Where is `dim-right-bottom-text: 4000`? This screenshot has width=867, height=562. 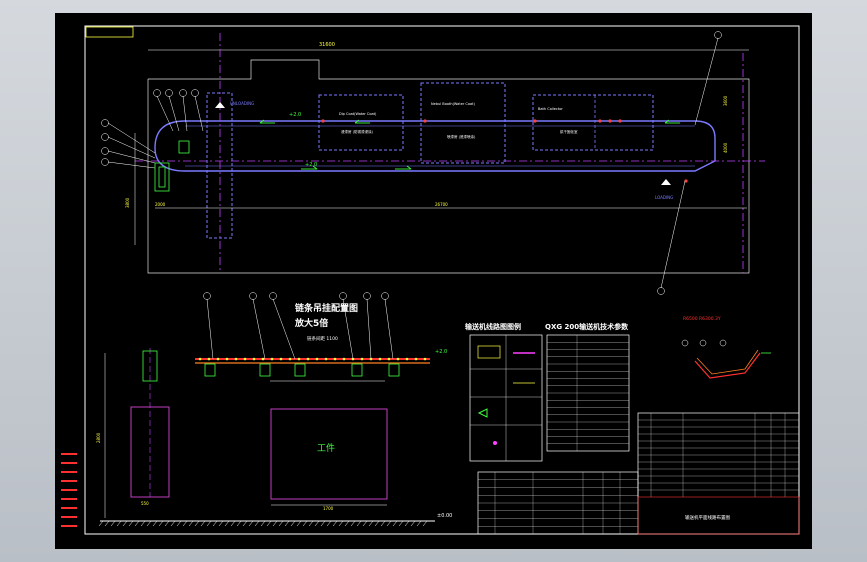 dim-right-bottom-text: 4000 is located at coordinates (725, 147).